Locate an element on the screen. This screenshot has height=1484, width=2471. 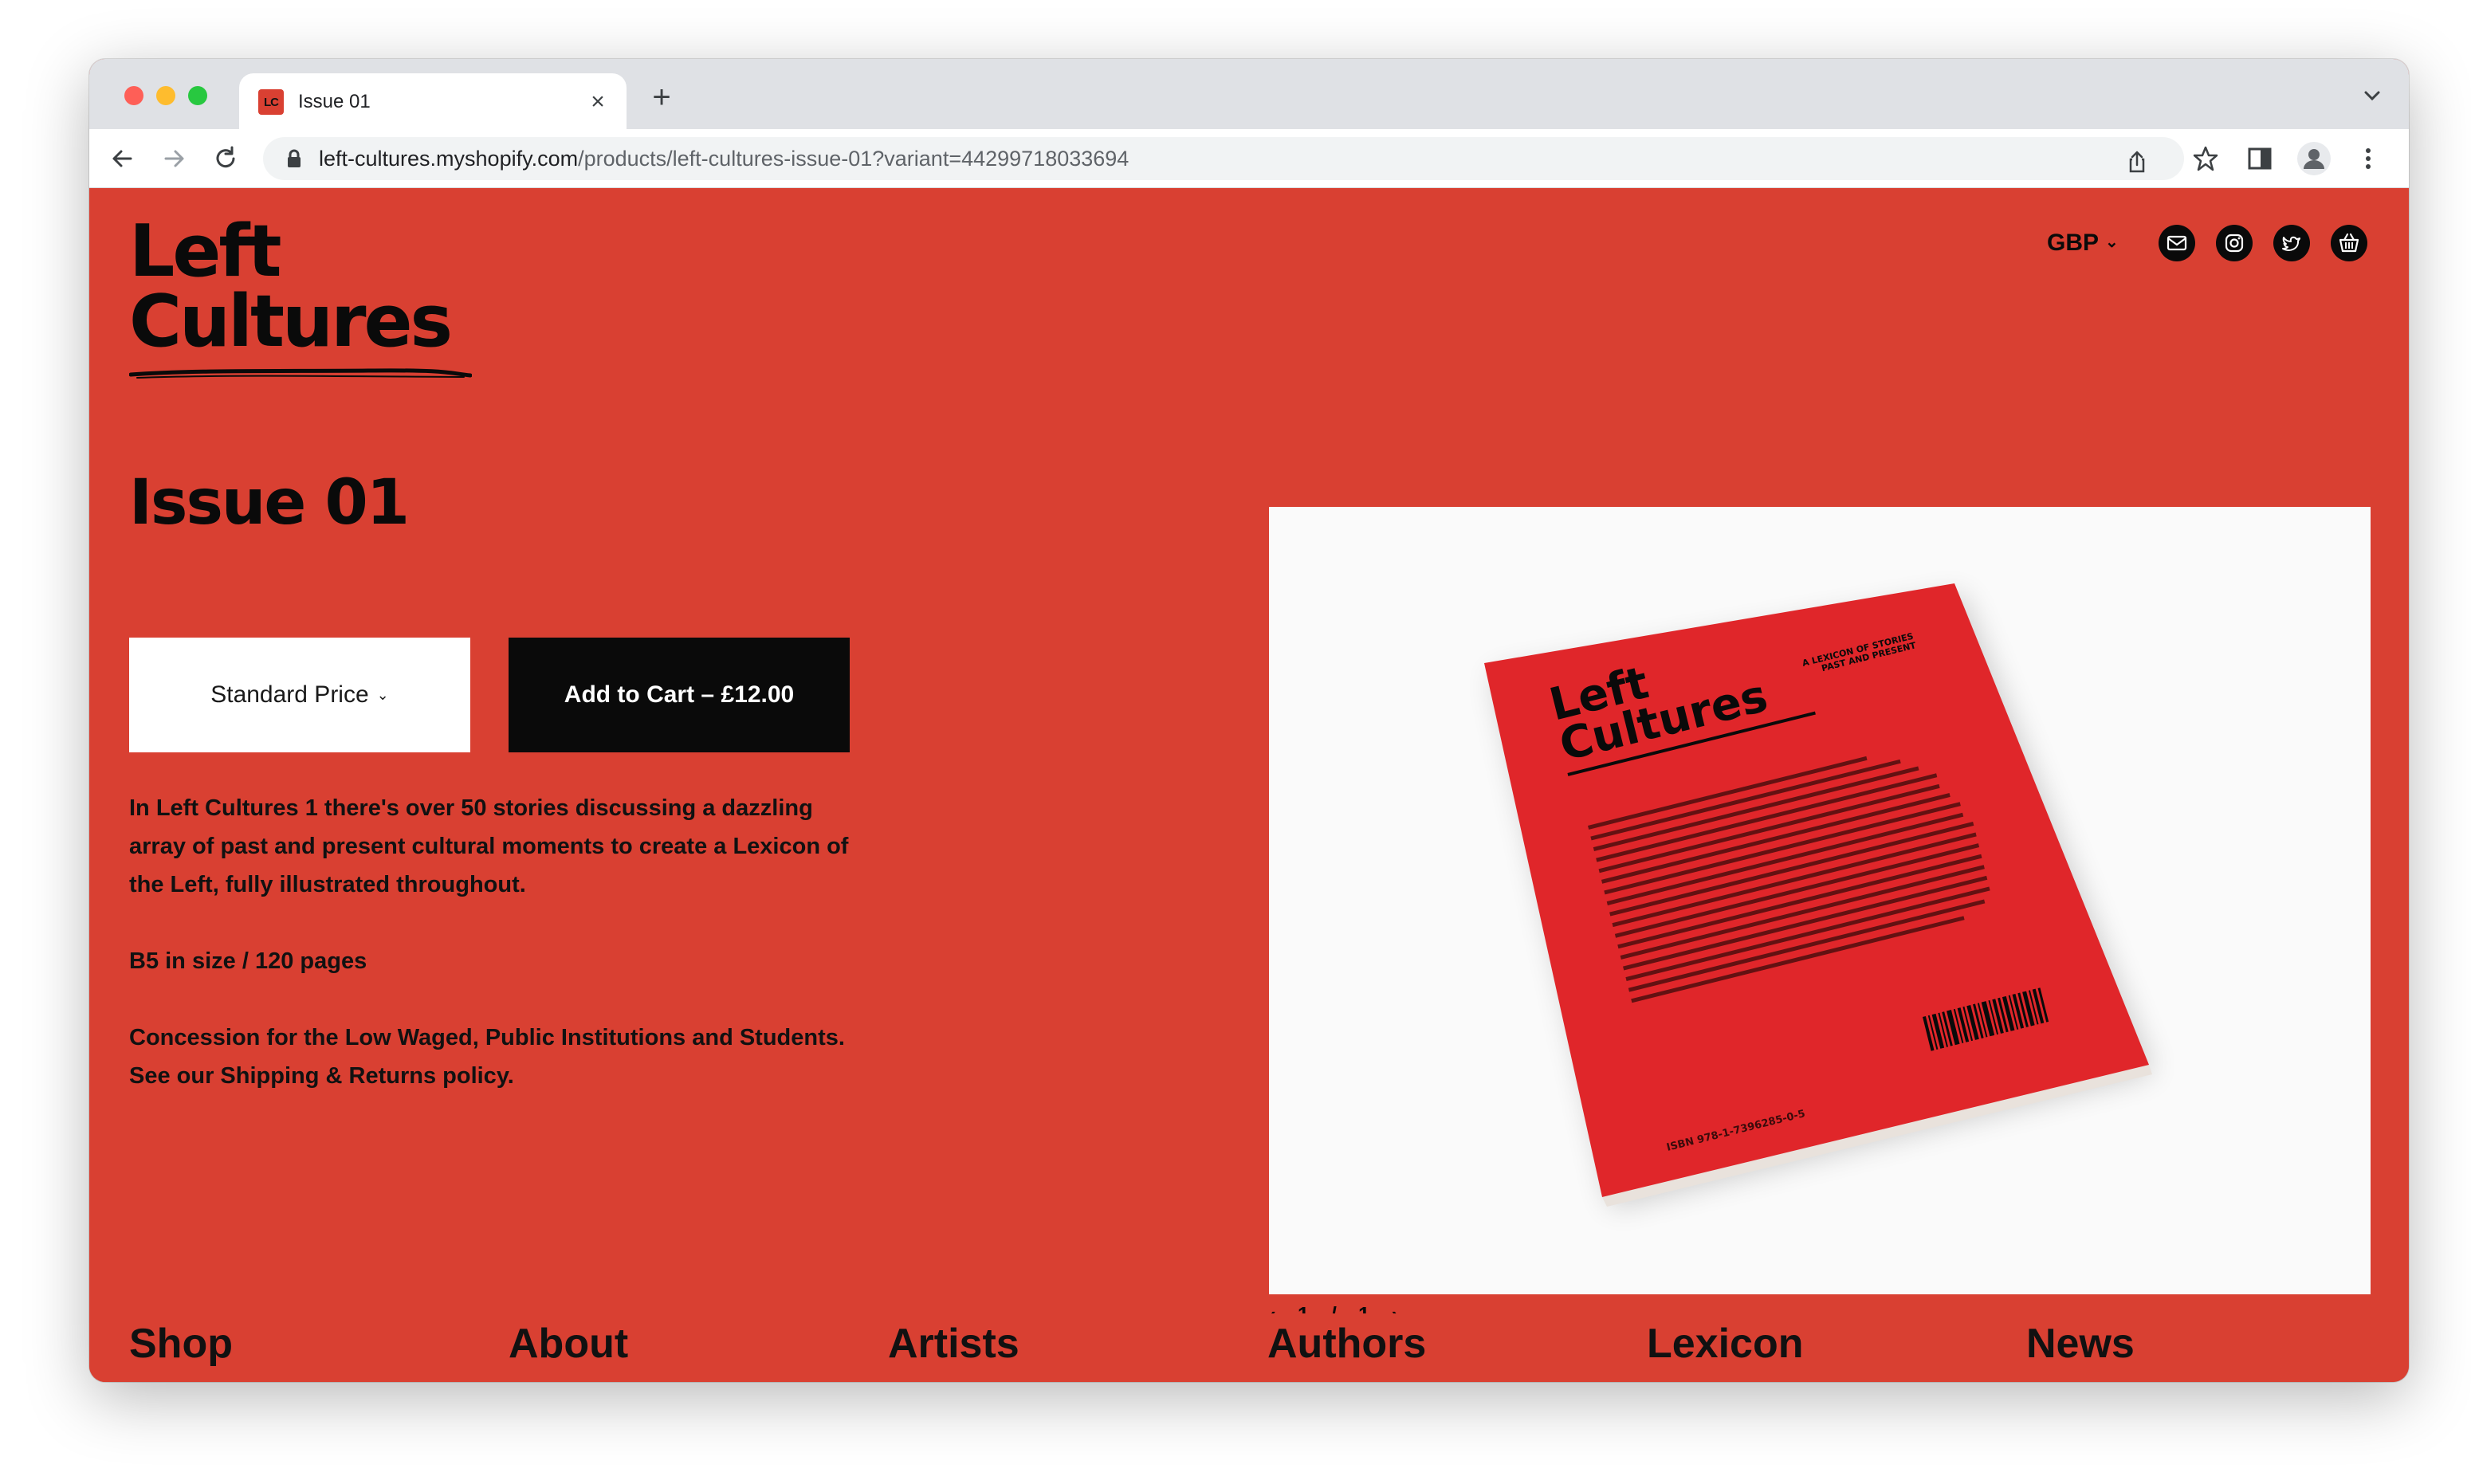
share-icon is located at coordinates (2137, 162).